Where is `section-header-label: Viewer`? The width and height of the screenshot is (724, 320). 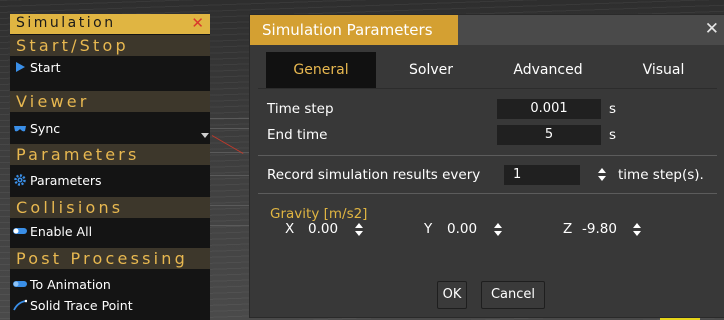
section-header-label: Viewer is located at coordinates (53, 101).